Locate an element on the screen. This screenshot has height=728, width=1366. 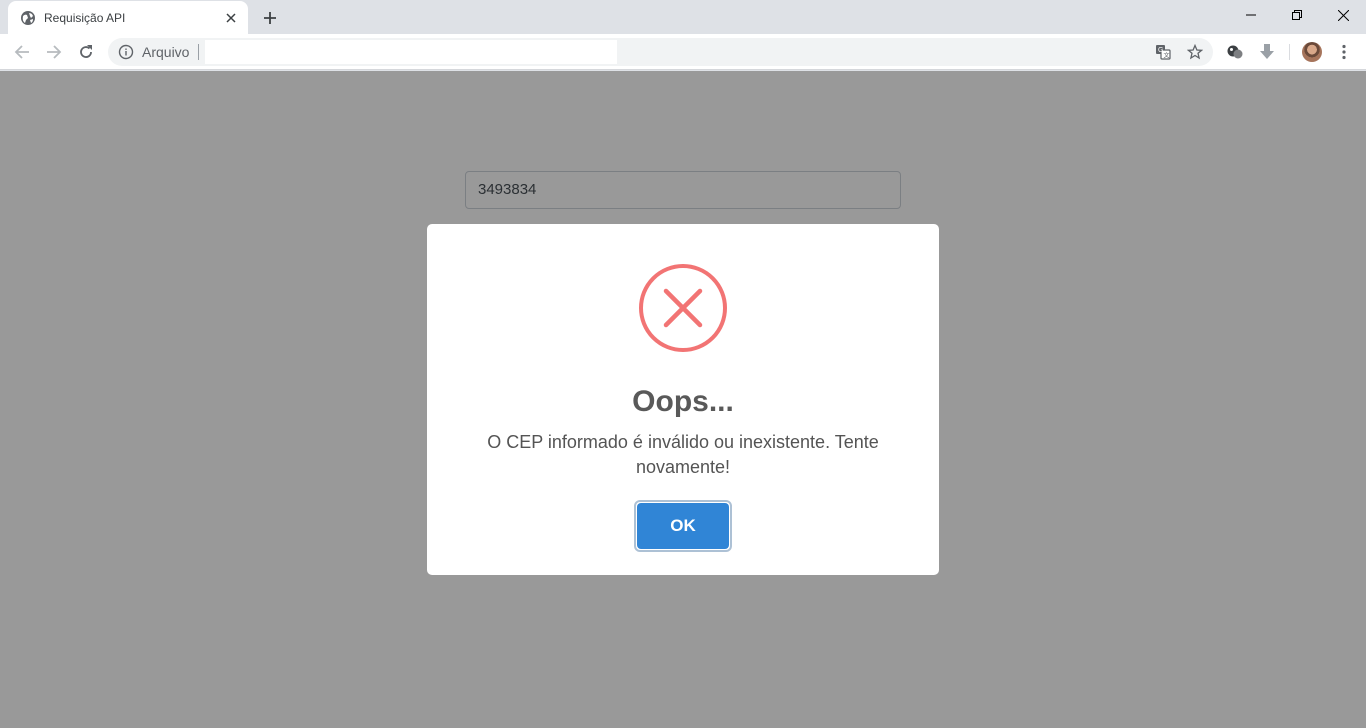
new-tab-button is located at coordinates (270, 18).